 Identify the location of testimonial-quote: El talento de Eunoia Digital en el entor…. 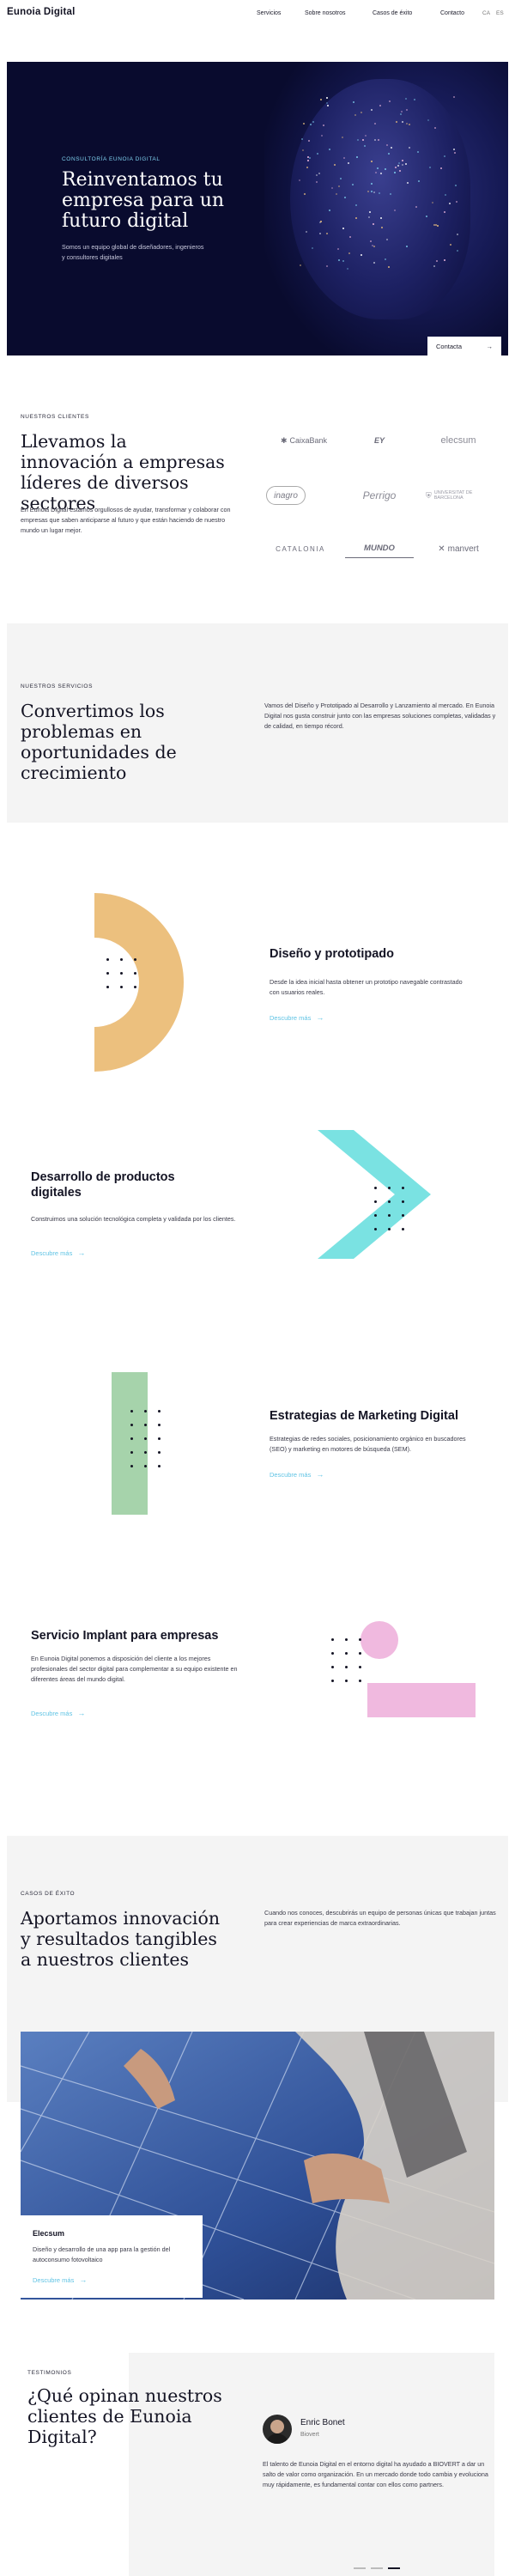
(375, 2474).